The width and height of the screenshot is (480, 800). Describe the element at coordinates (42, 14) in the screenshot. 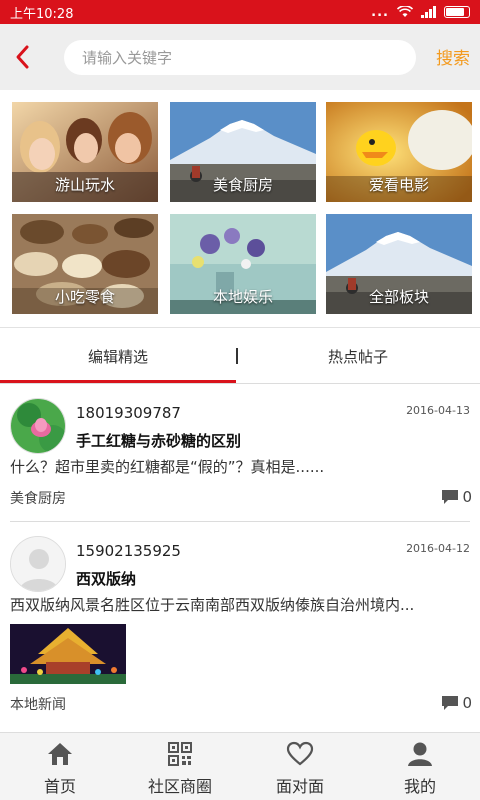

I see `status-time: 上午10:28` at that location.